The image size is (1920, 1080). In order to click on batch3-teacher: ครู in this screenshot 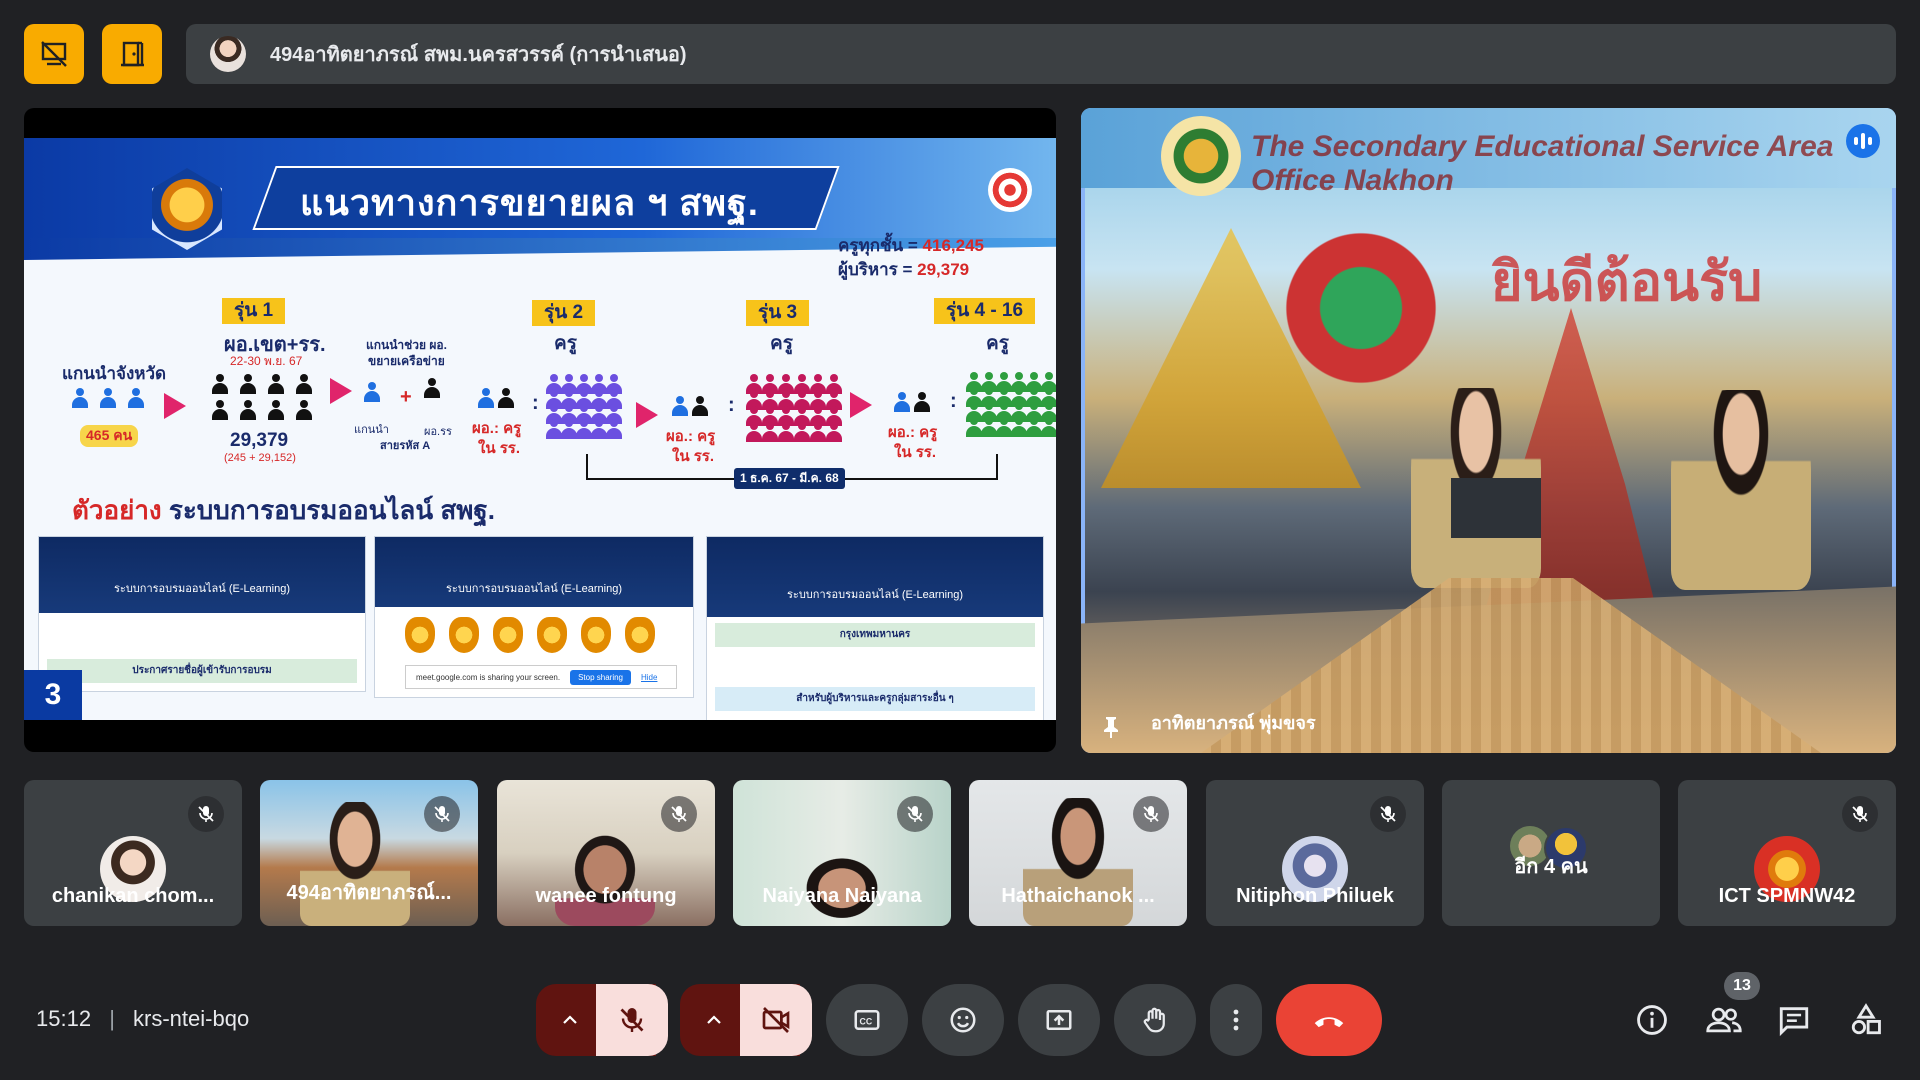, I will do `click(781, 343)`.